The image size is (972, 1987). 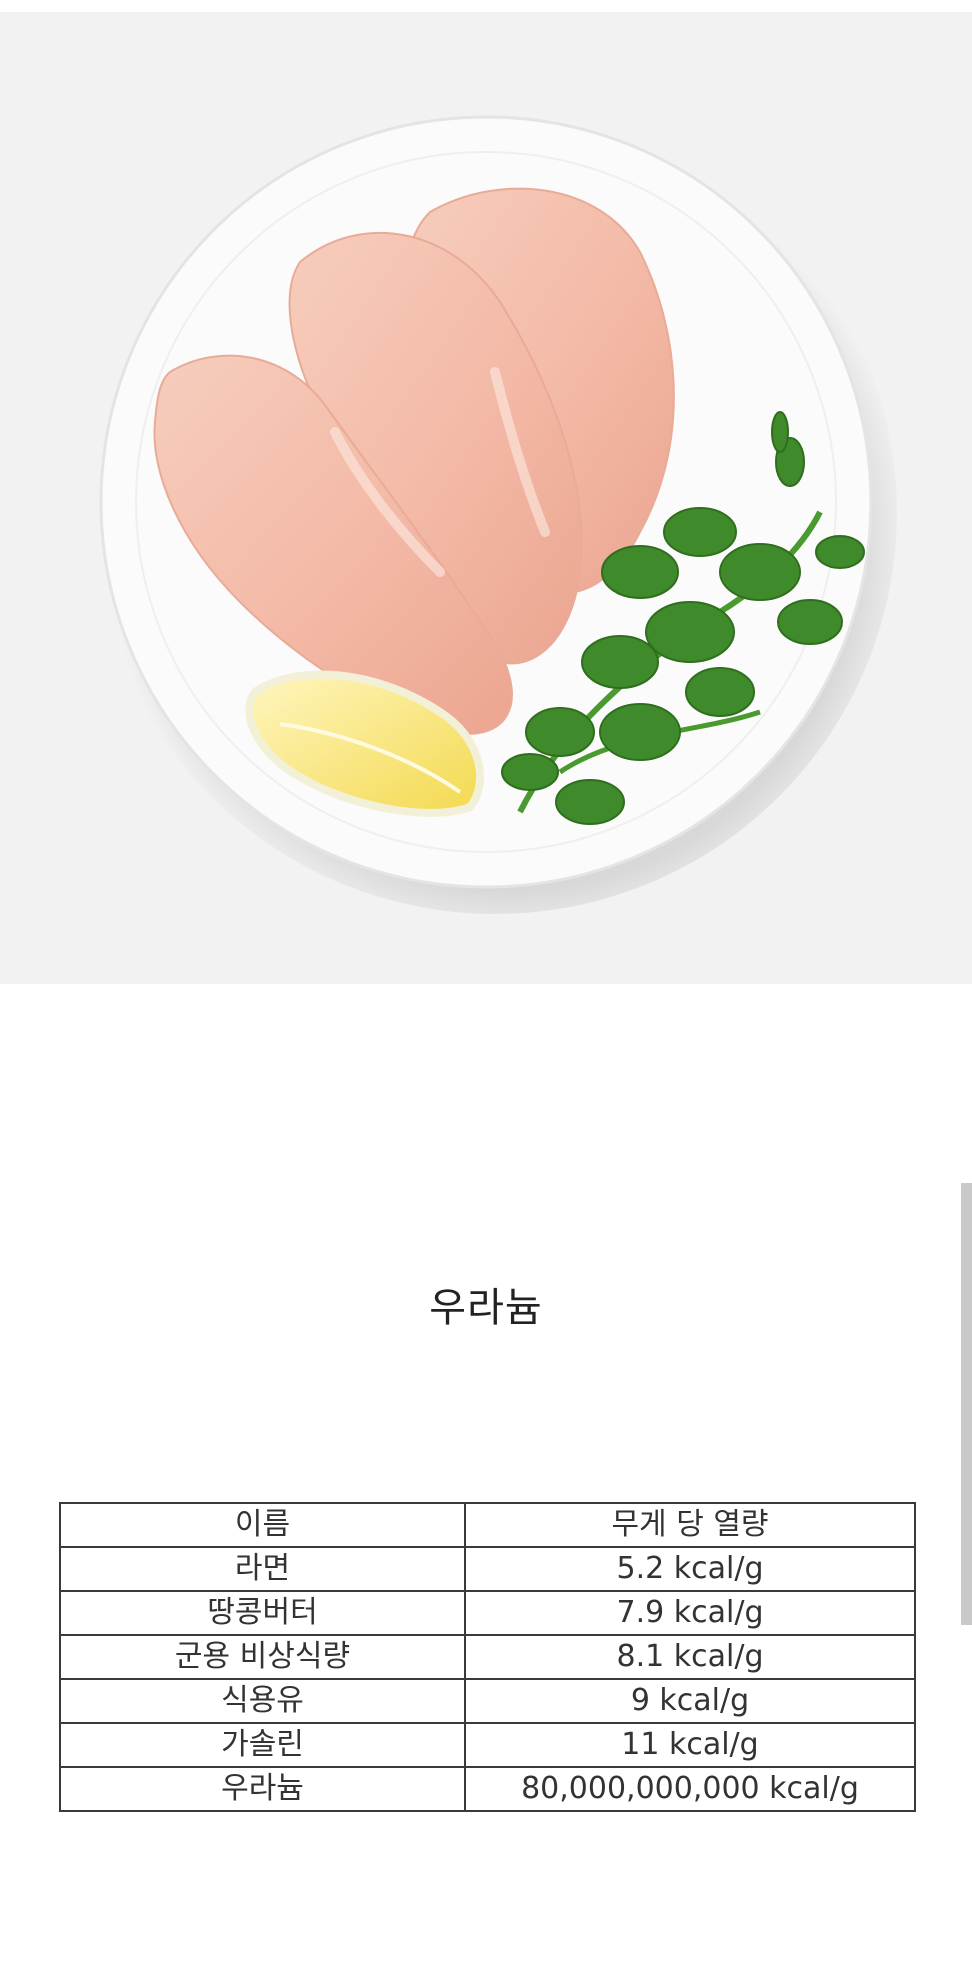 I want to click on table-row: 군용 비상식량 8.1 kcal/g, so click(x=487, y=1657).